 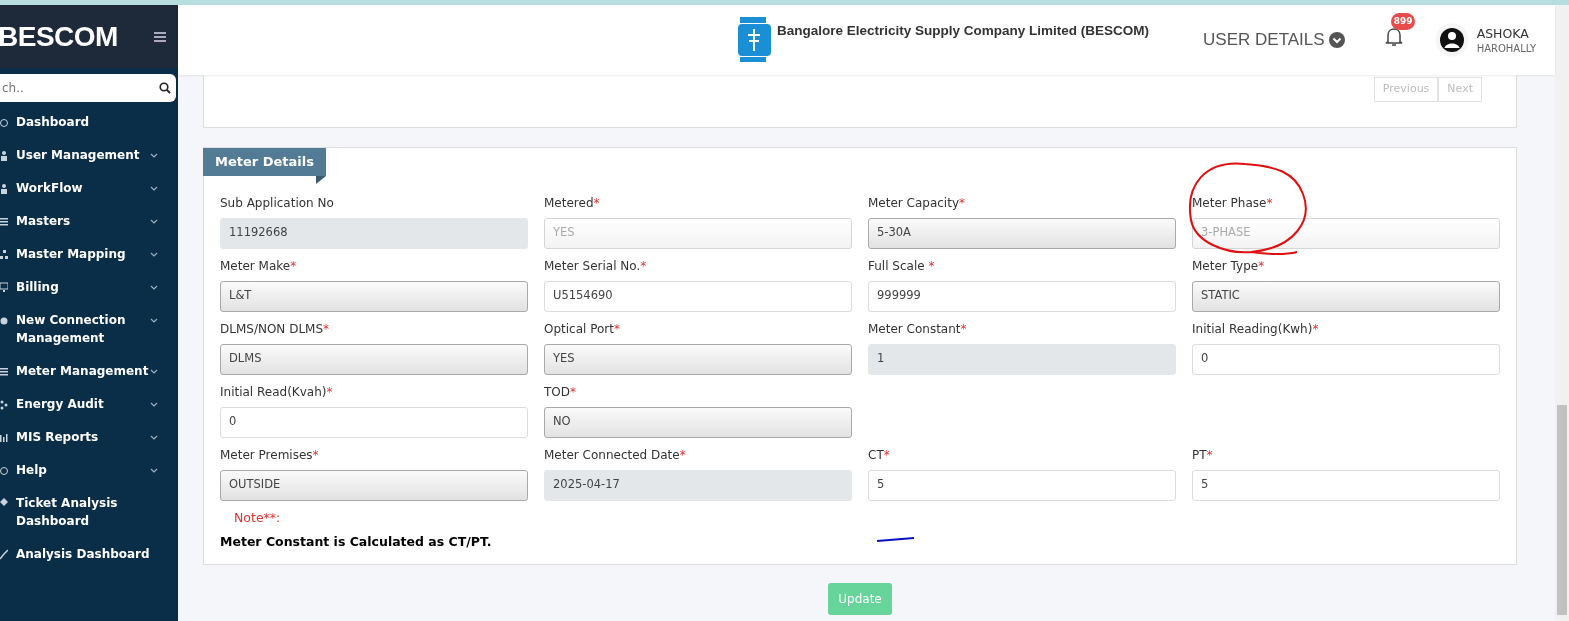 I want to click on field-label: DLMS/NON DLMS*, so click(x=275, y=329).